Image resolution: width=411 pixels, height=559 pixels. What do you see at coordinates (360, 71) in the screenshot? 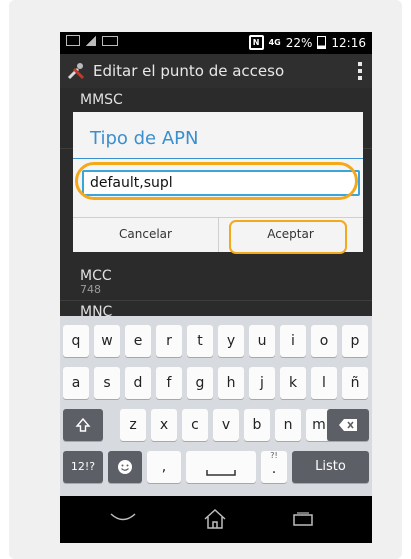
I see `overflow-menu-icon` at bounding box center [360, 71].